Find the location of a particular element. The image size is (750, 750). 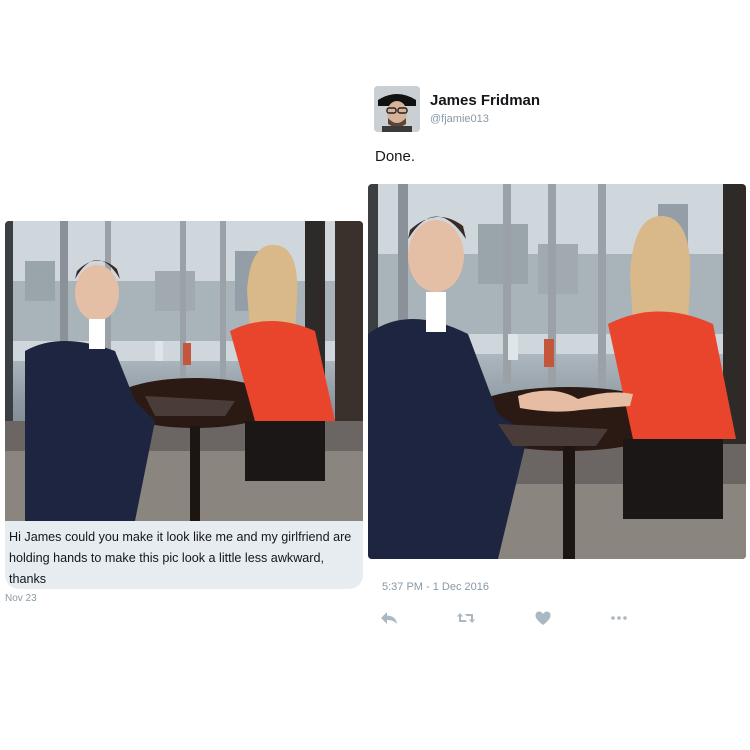

reply-icon is located at coordinates (389, 618).